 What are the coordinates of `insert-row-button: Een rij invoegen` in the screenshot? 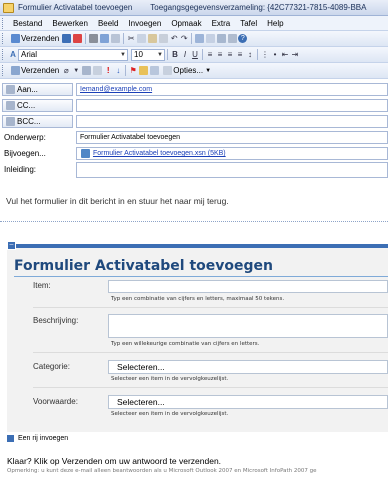 It's located at (37, 438).